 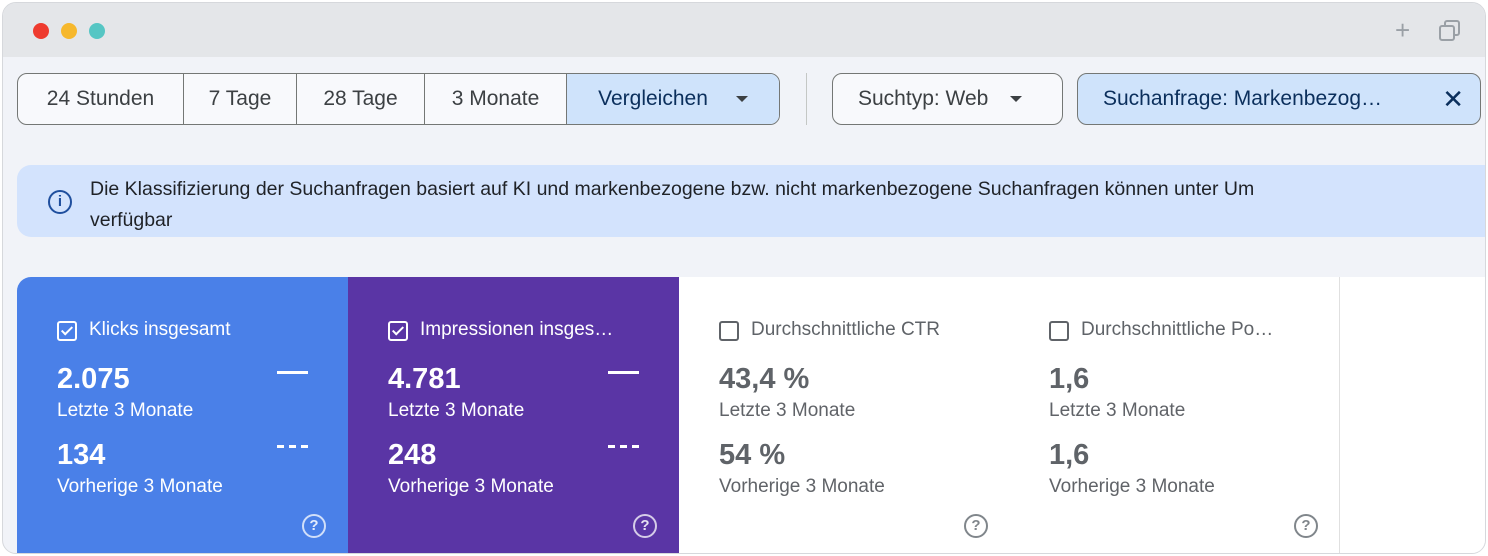 What do you see at coordinates (93, 379) in the screenshot?
I see `current-value: 2.075` at bounding box center [93, 379].